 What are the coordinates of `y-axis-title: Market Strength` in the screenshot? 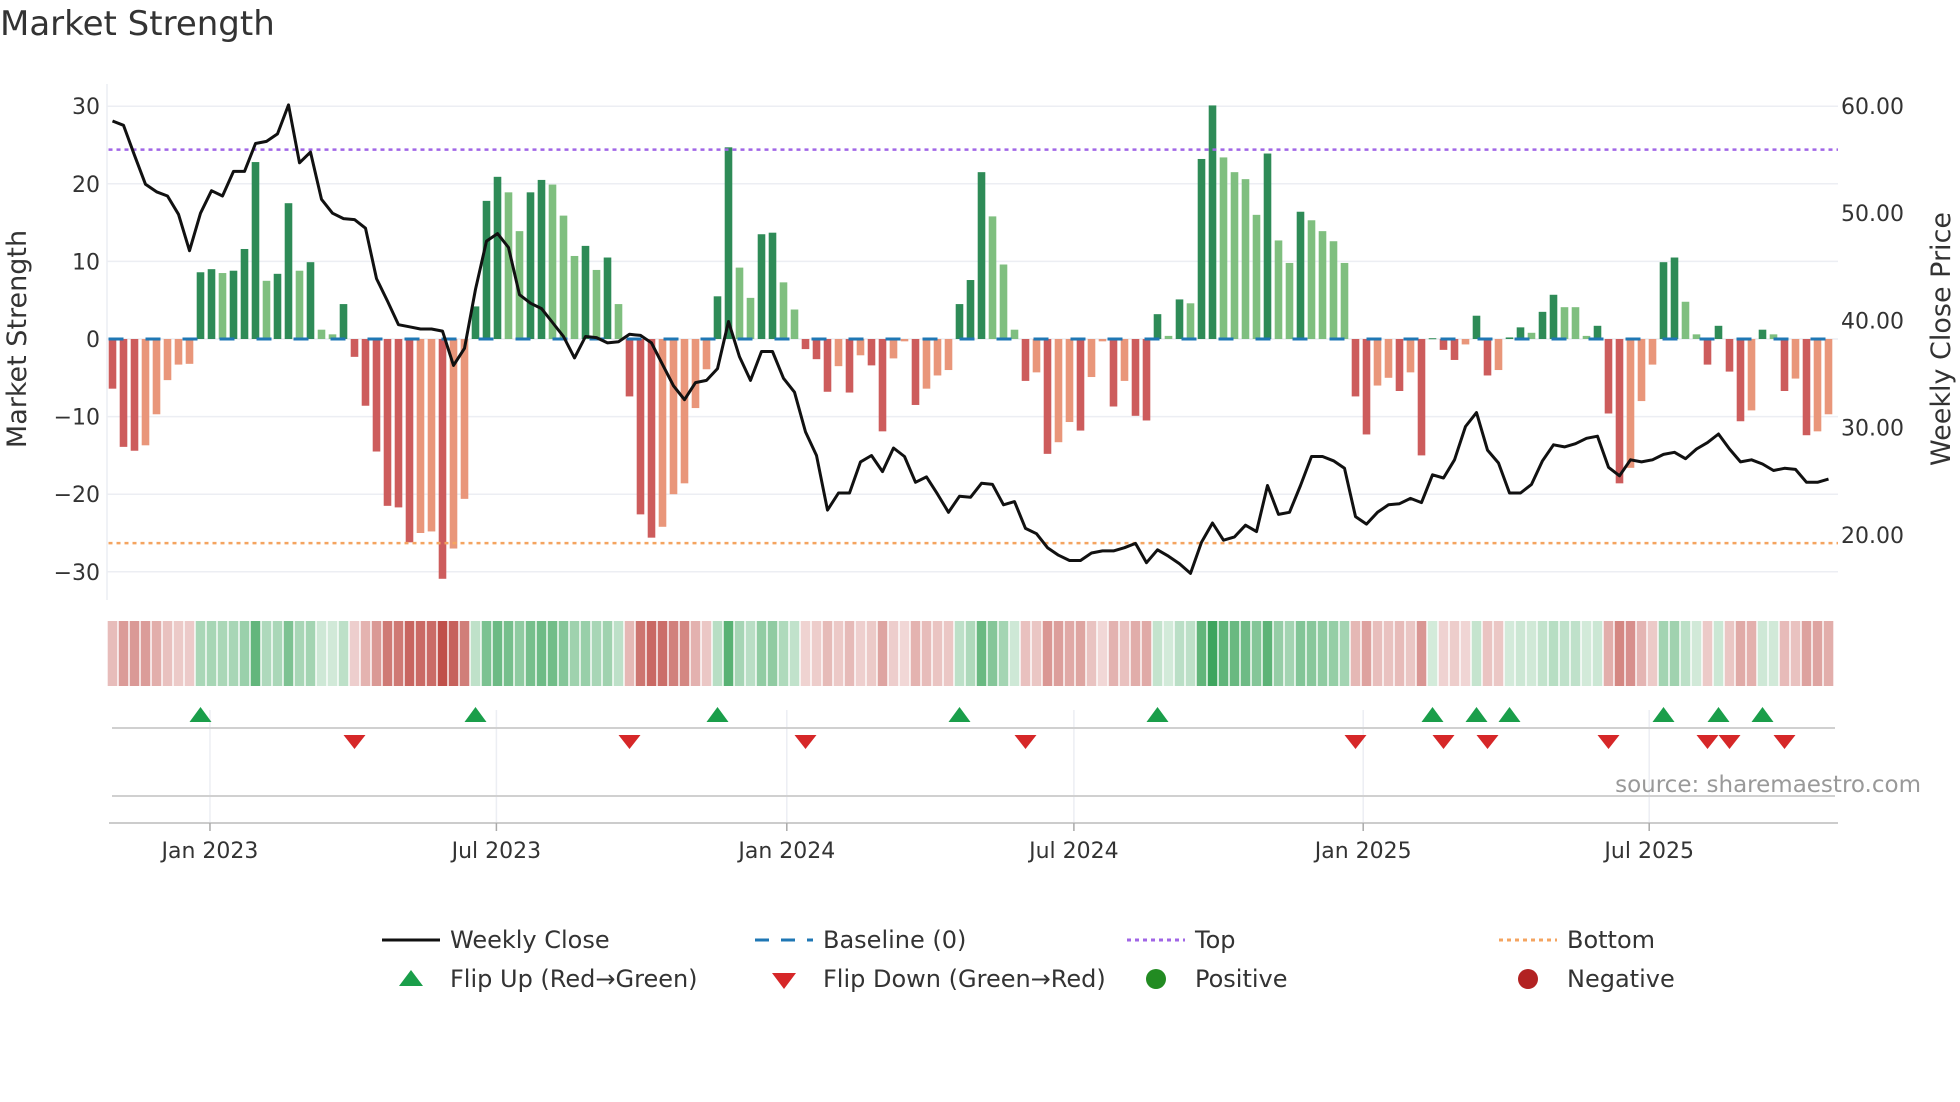 It's located at (17, 339).